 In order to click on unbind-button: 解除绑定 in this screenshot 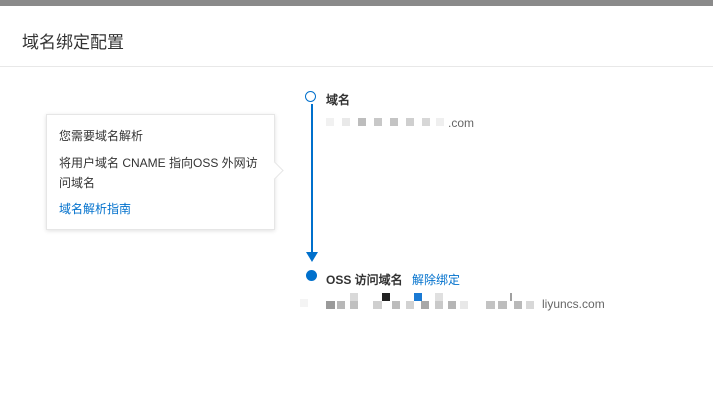, I will do `click(436, 279)`.